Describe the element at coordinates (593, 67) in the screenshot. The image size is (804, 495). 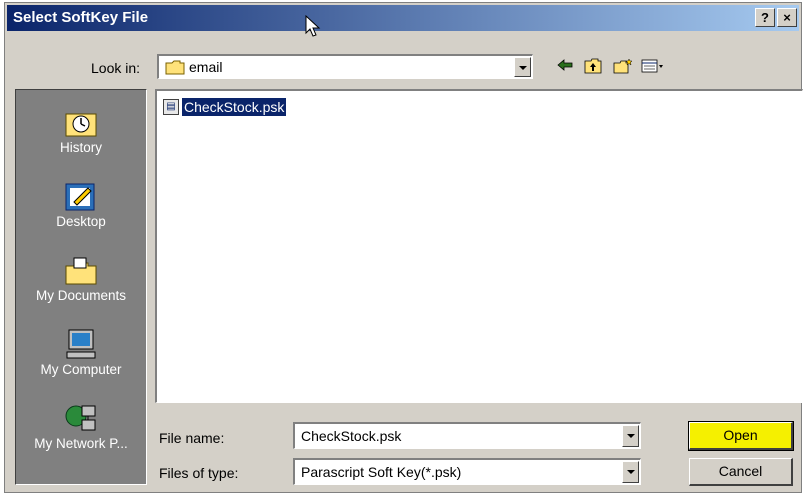
I see `up-folder-icon` at that location.